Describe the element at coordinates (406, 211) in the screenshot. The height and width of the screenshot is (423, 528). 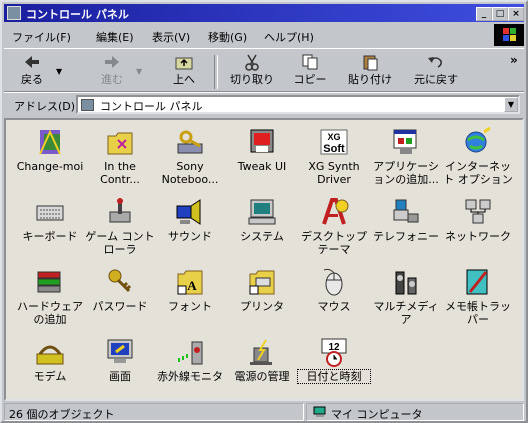
I see `telephony-icon` at that location.